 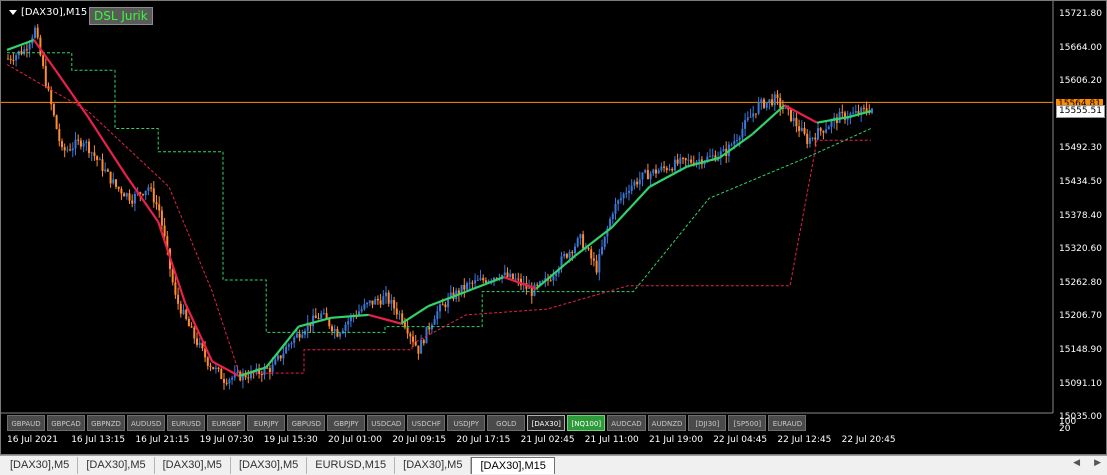 I want to click on symbol-button: GBPAUD, so click(x=26, y=423).